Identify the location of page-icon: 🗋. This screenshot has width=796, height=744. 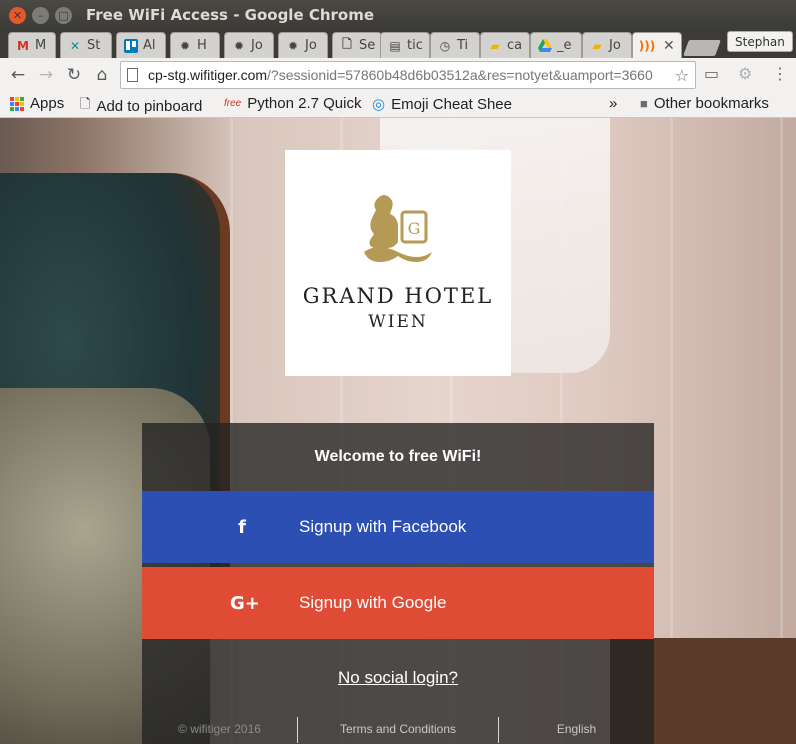
(85, 103).